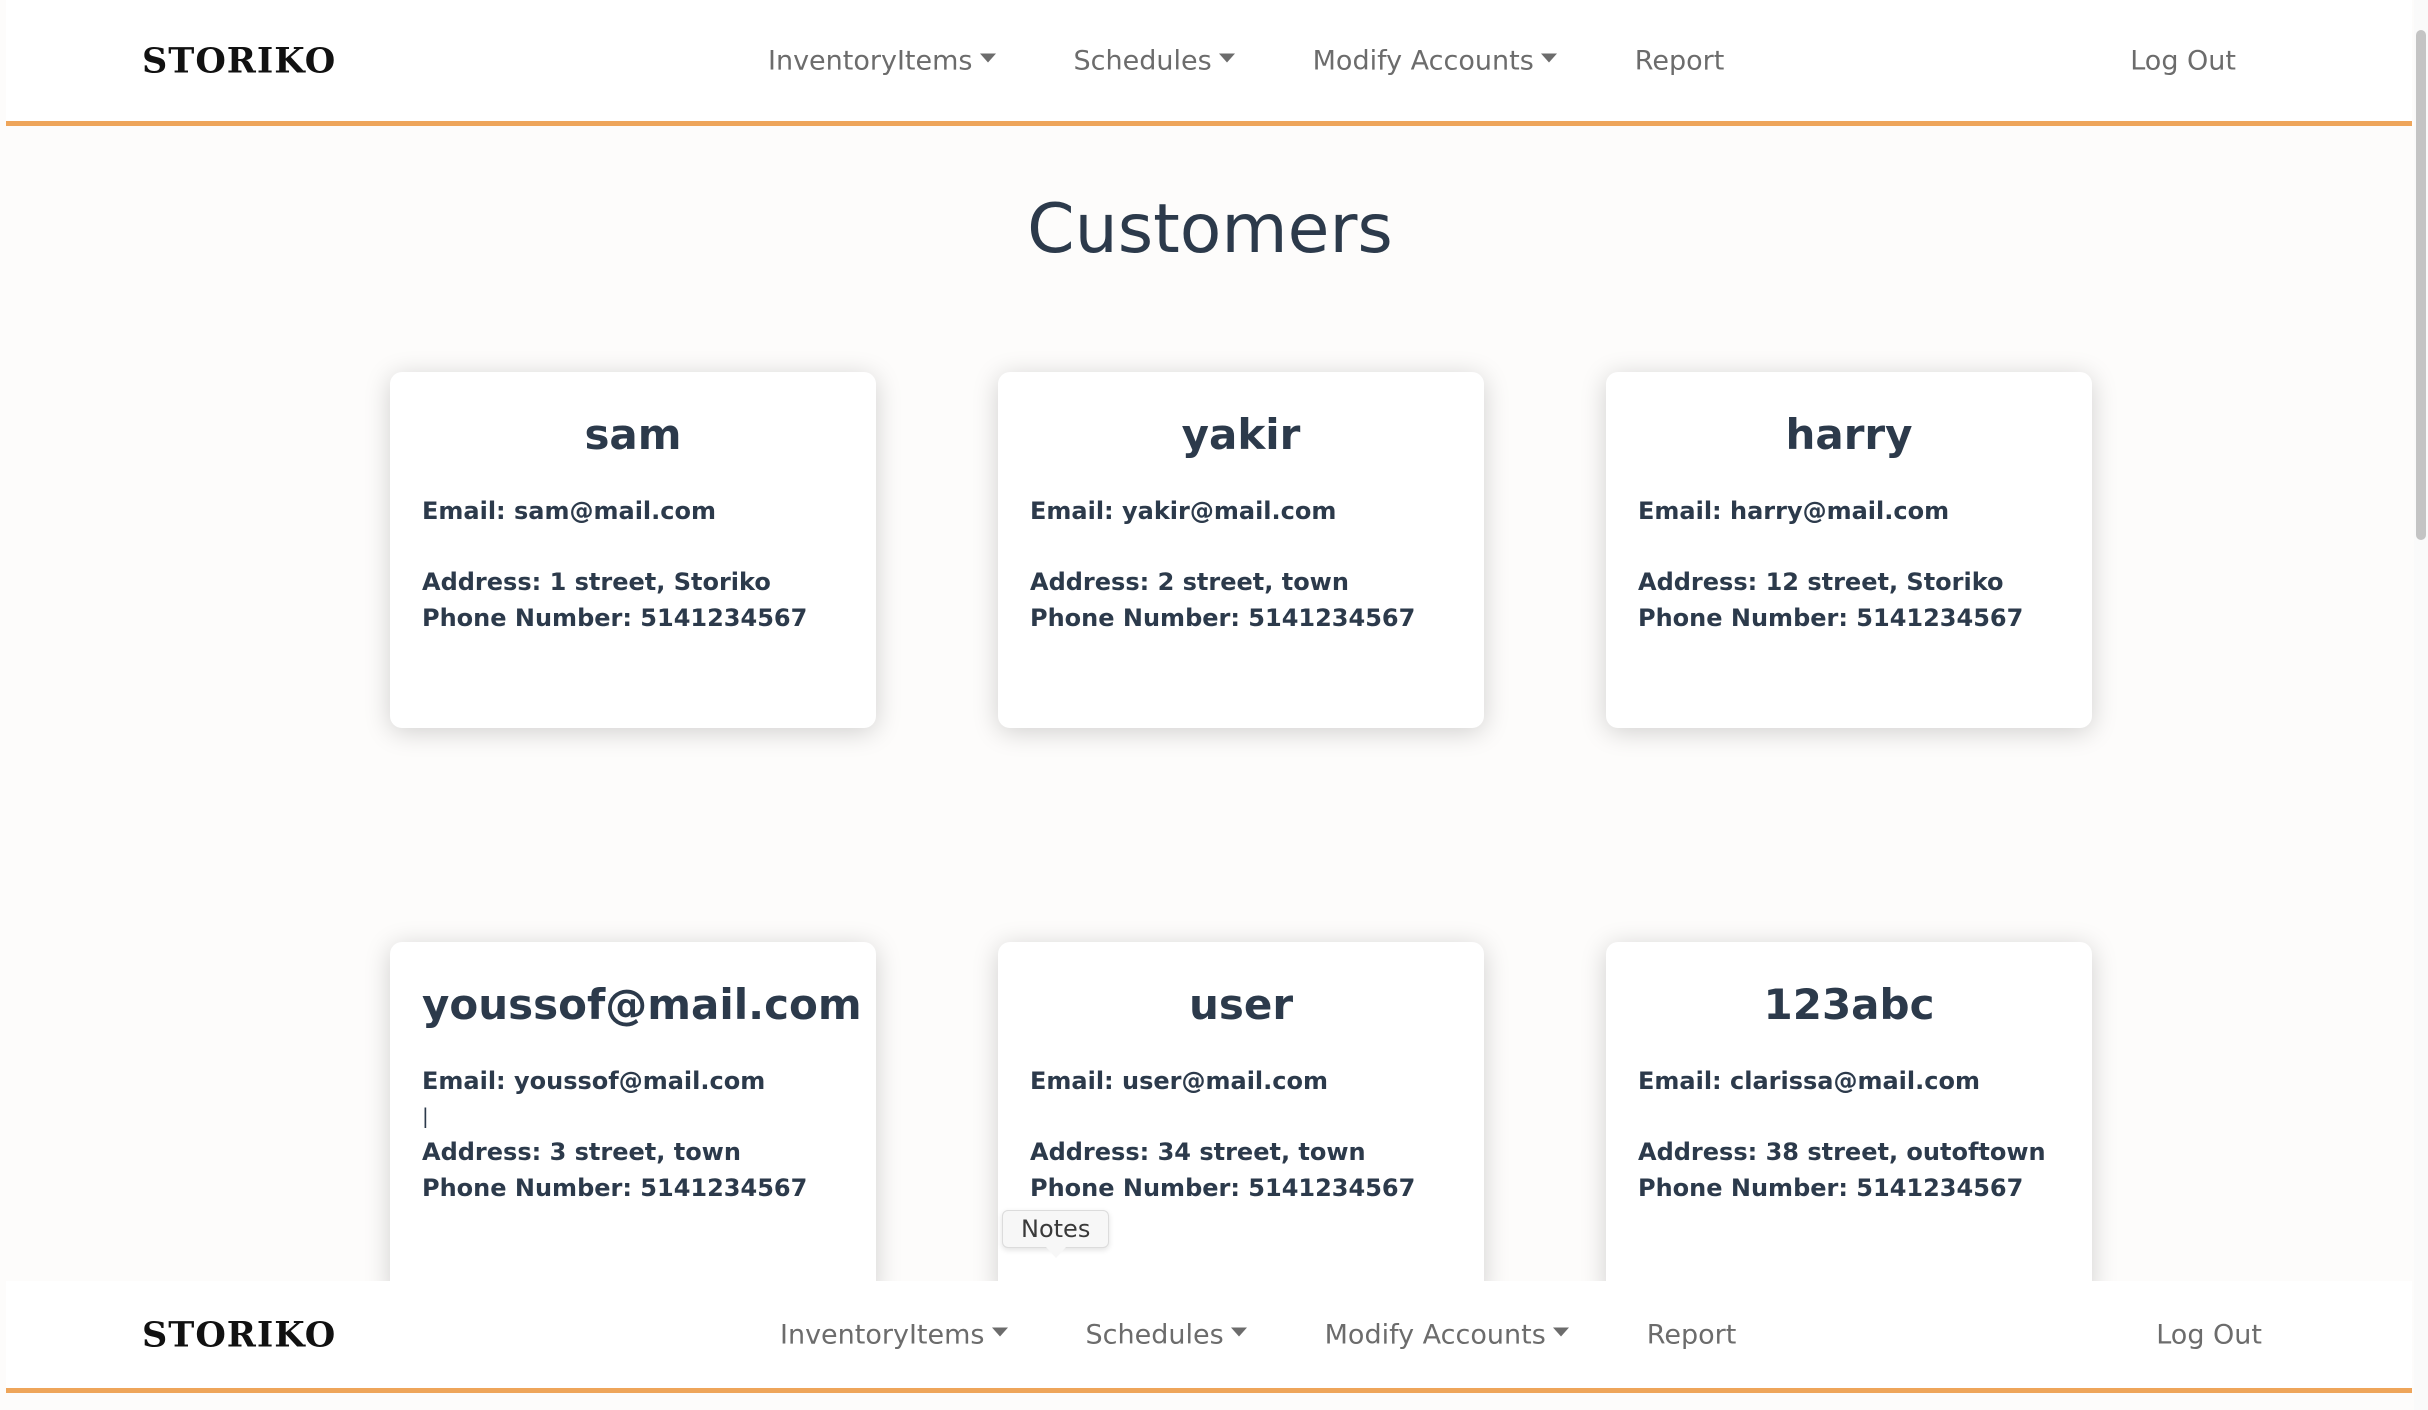  Describe the element at coordinates (1179, 1081) in the screenshot. I see `customer-email: Email: user@mail.com` at that location.